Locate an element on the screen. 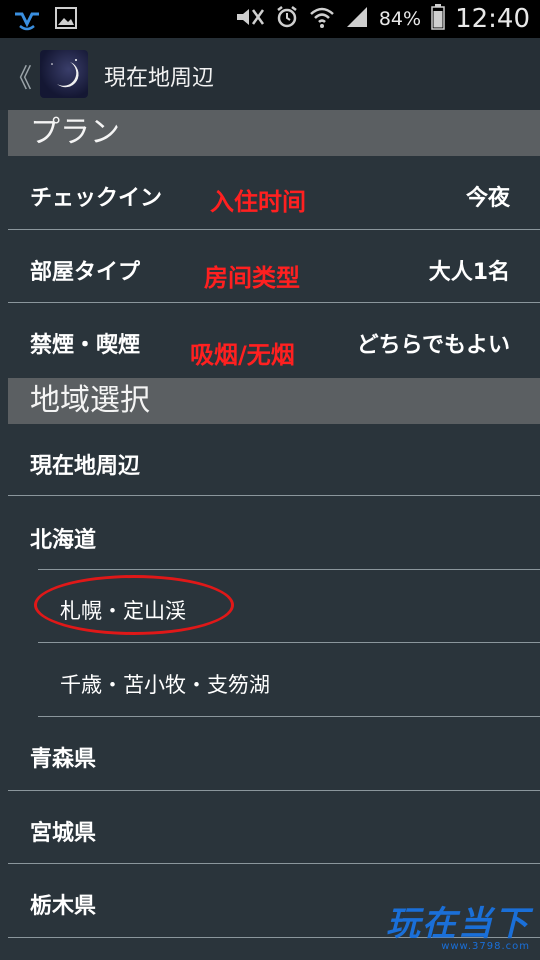 This screenshot has height=960, width=540. section-header-plan: プラン is located at coordinates (274, 133).